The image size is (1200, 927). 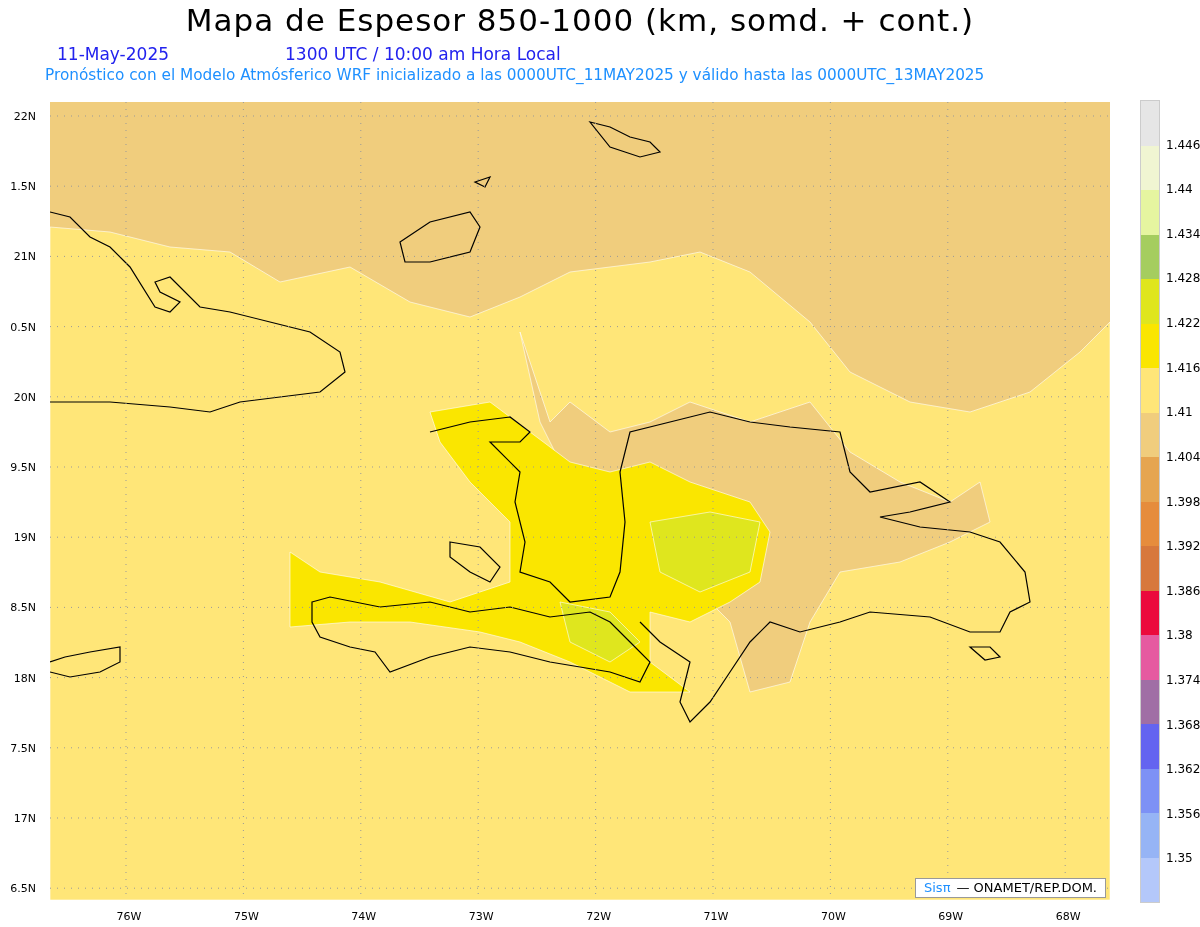 I want to click on colorbar-label: 1.404, so click(x=1183, y=456).